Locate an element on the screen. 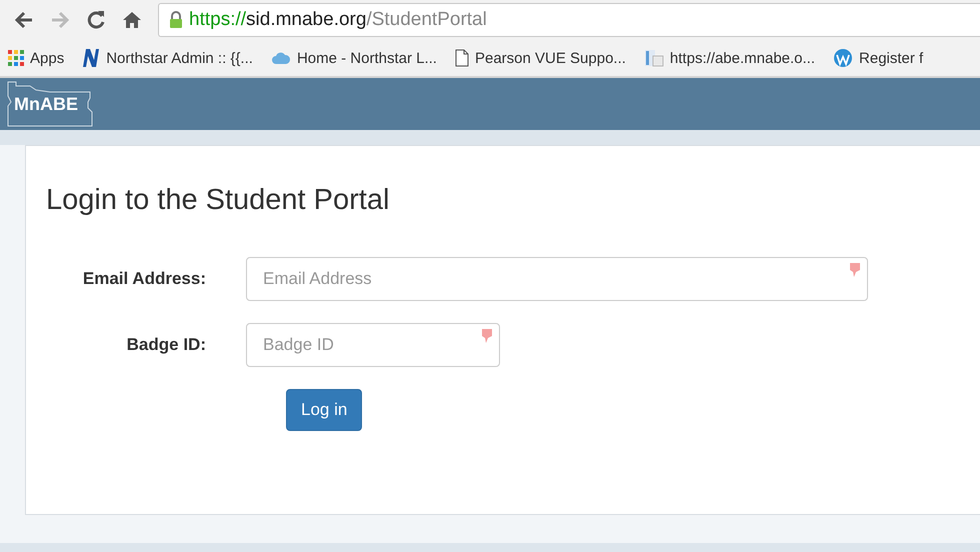  cloud-icon is located at coordinates (280, 58).